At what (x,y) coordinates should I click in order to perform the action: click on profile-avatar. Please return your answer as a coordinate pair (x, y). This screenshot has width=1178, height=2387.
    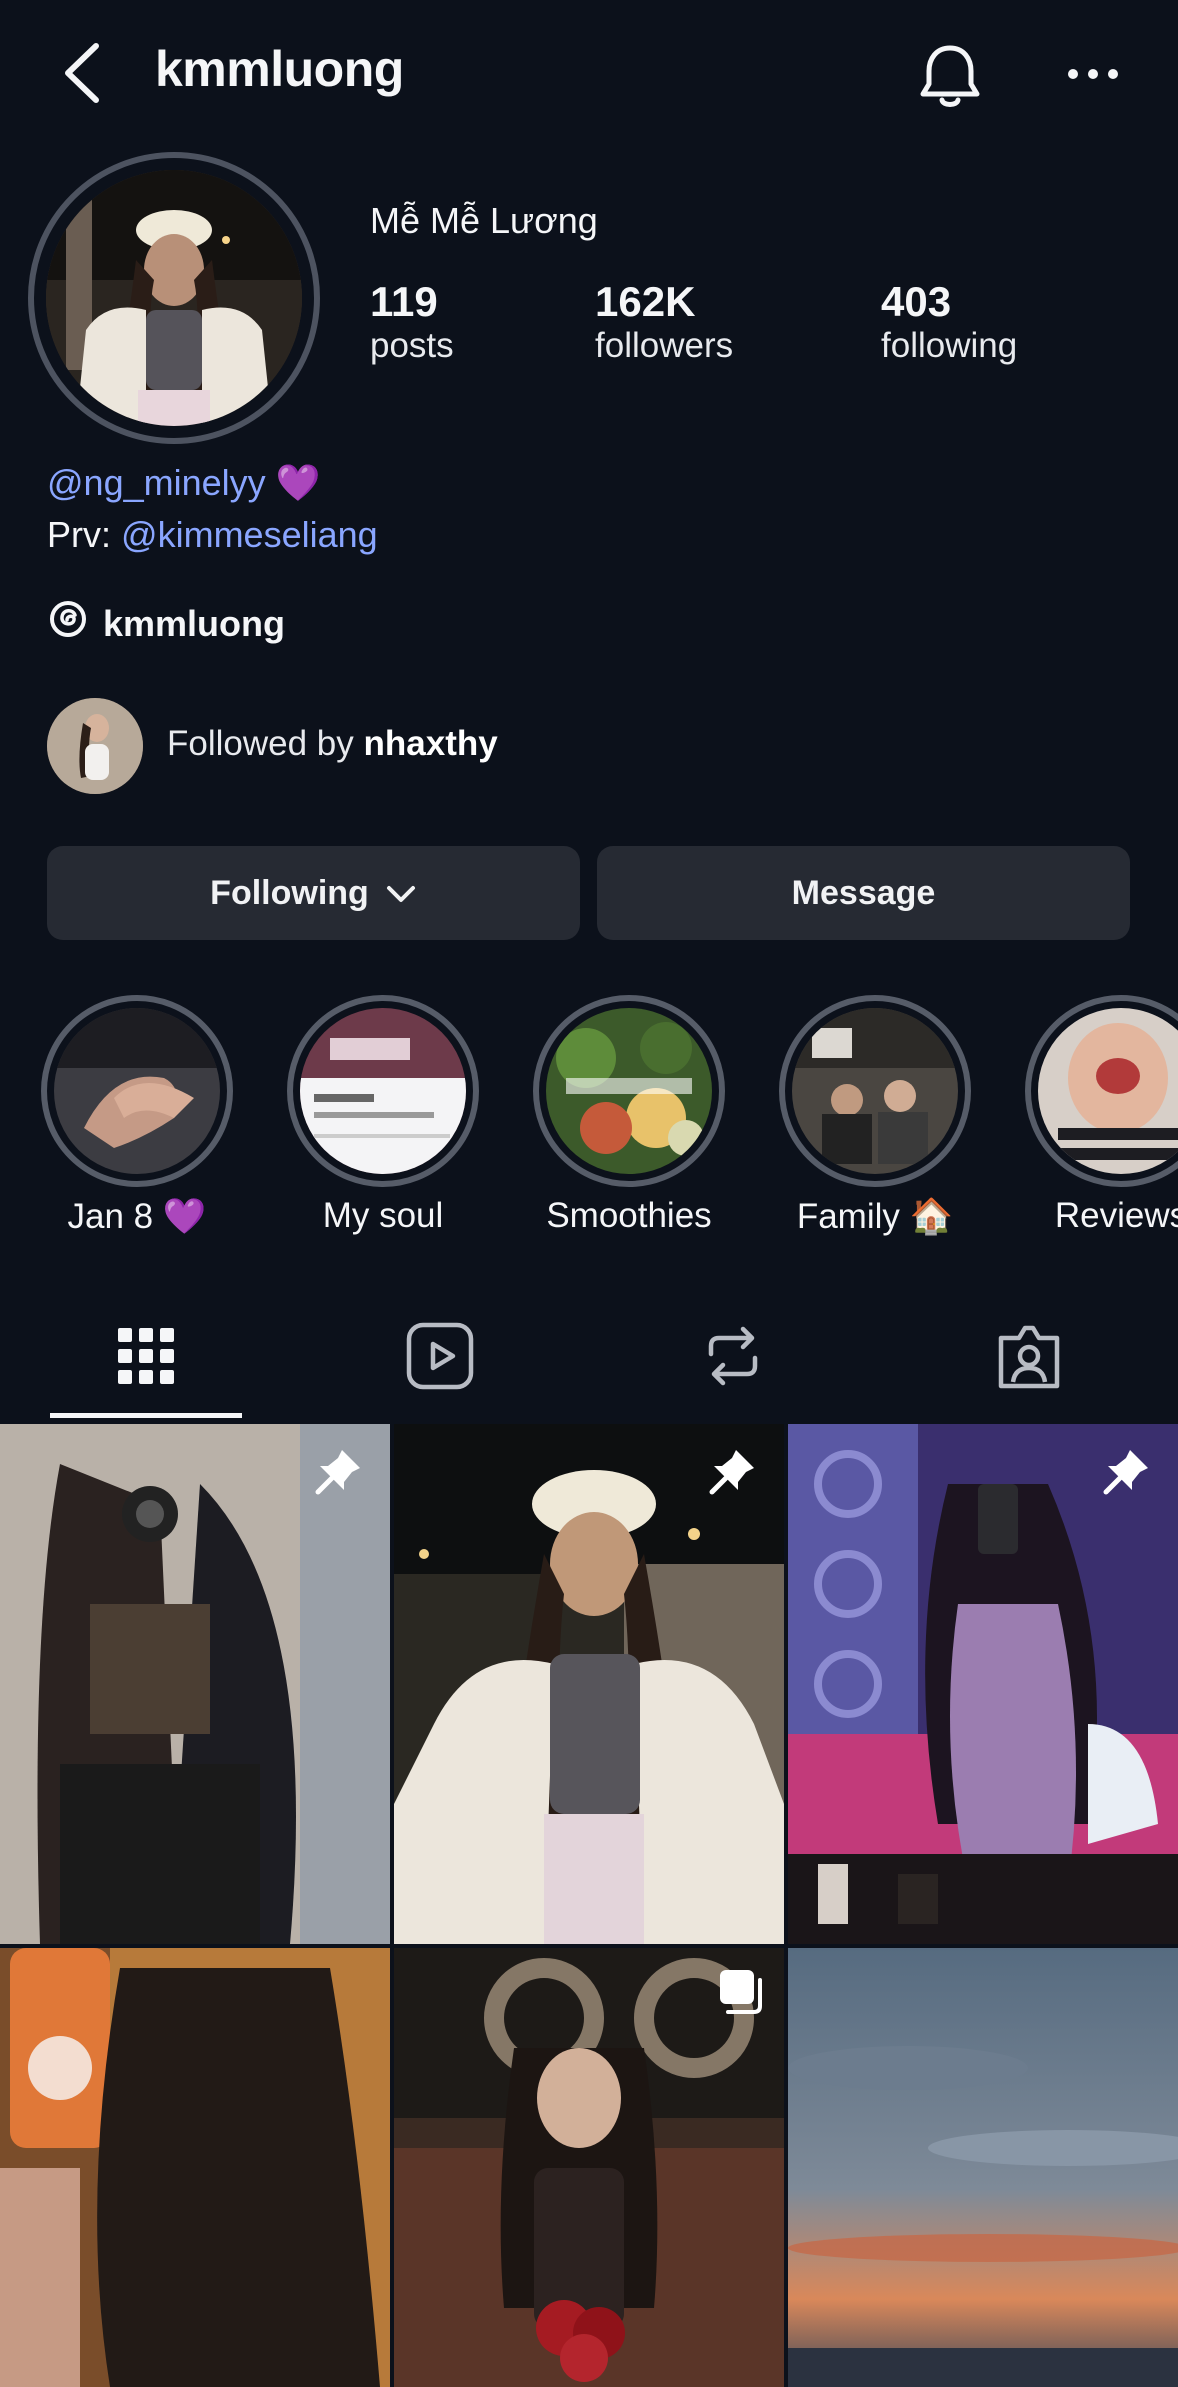
    Looking at the image, I should click on (174, 298).